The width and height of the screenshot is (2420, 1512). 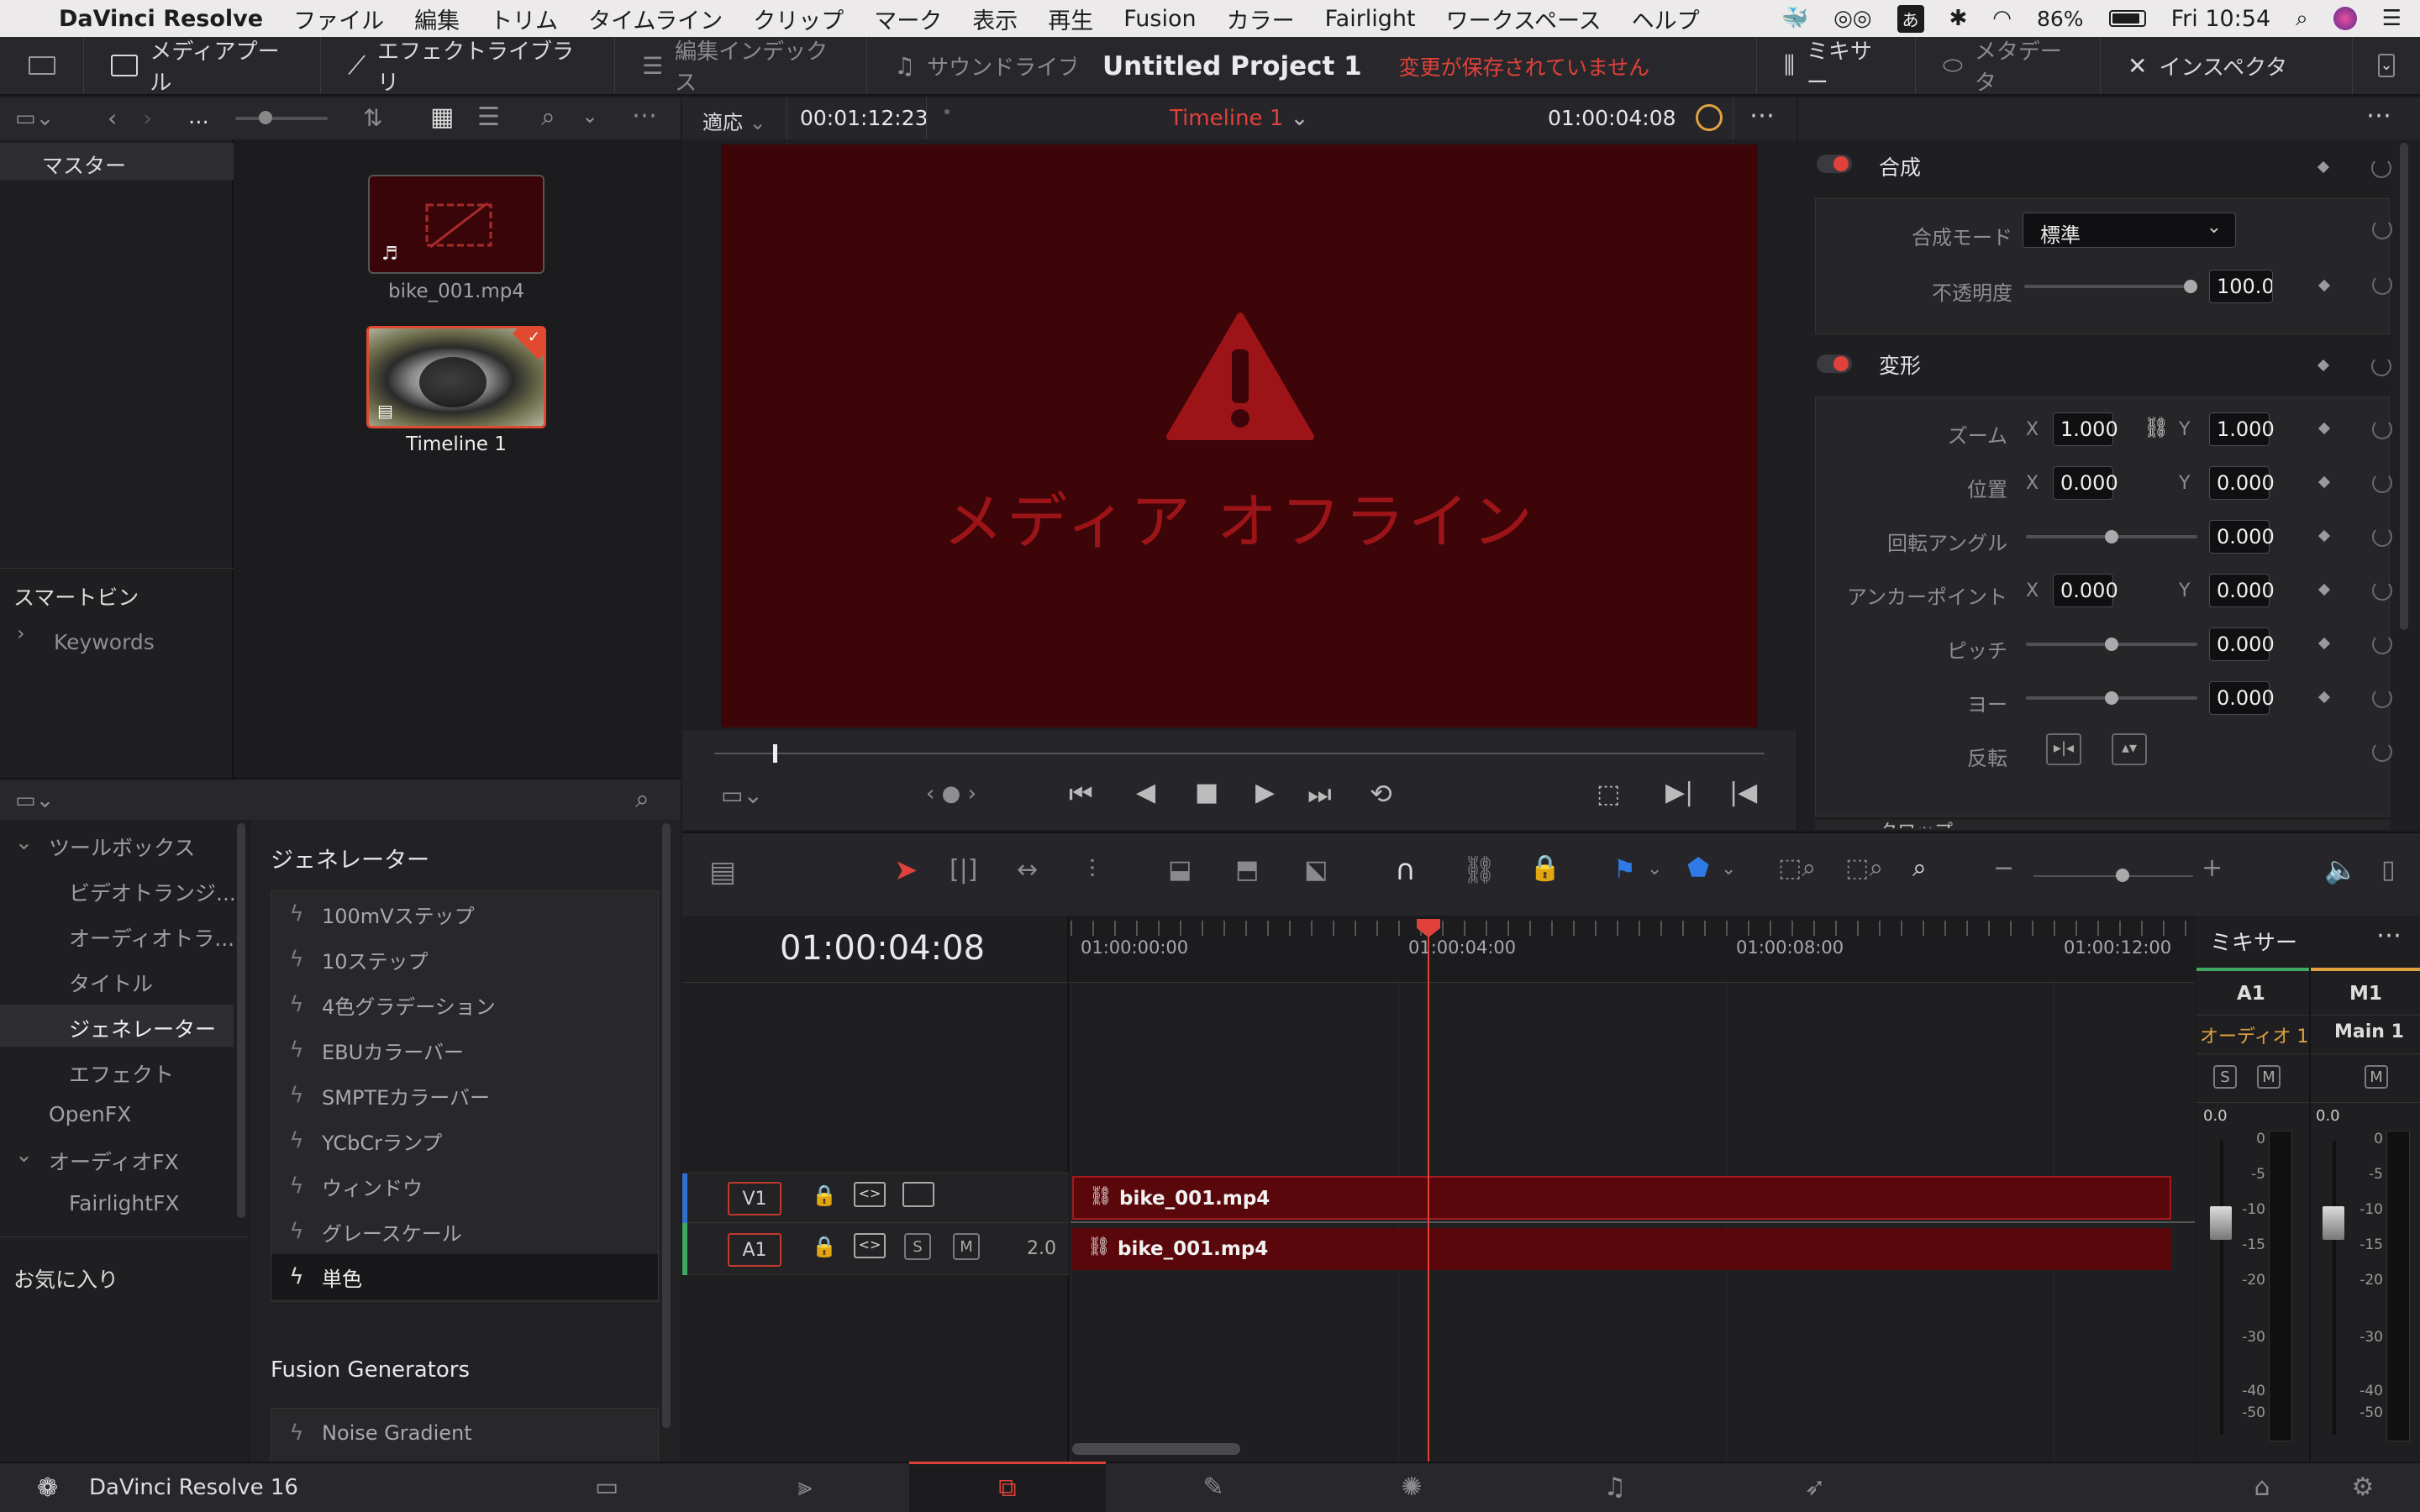 I want to click on insert-clip-icon: ⬓, so click(x=1180, y=870).